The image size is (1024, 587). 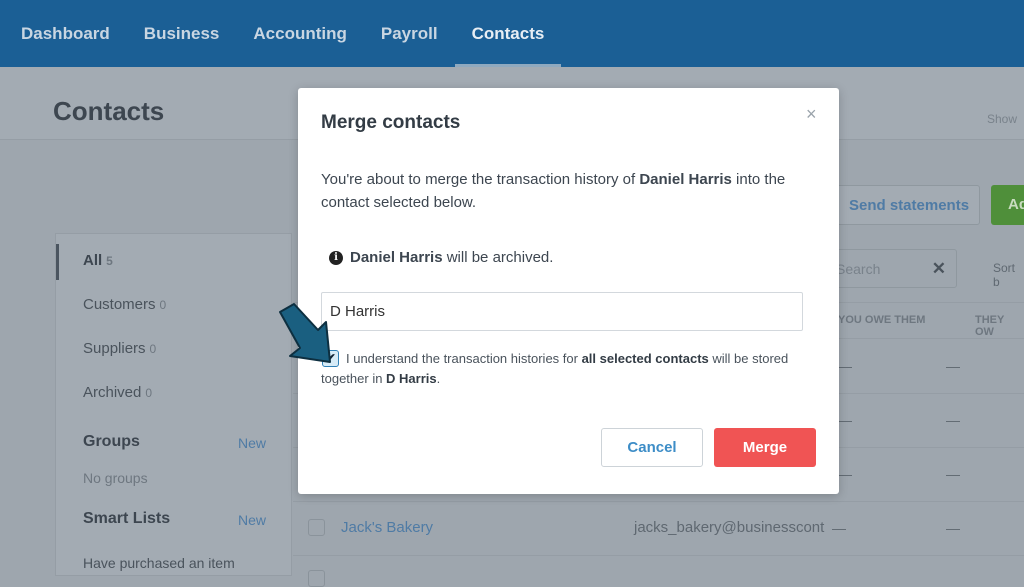 I want to click on new-smart-list-link: New, so click(x=252, y=520).